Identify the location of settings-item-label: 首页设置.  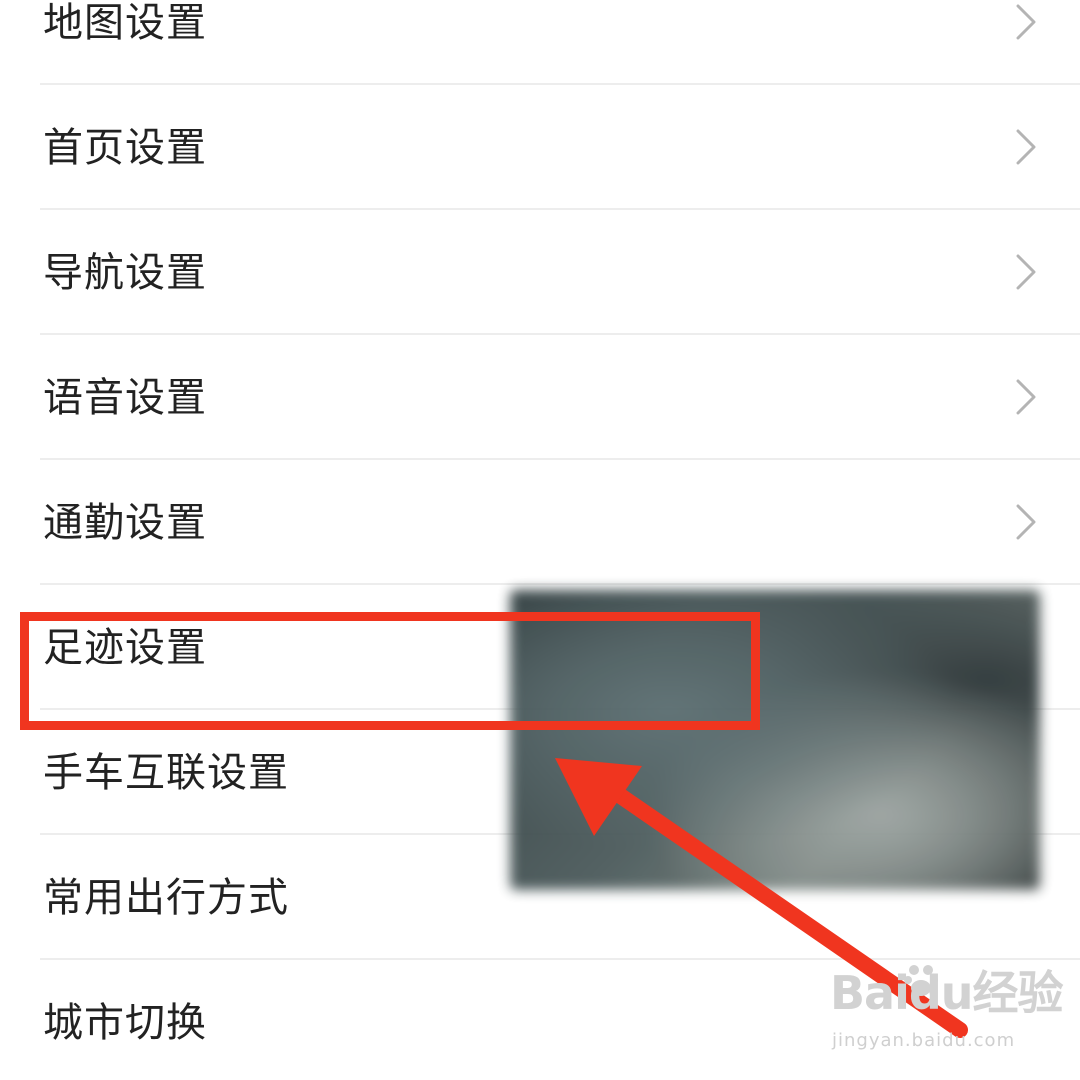
(125, 148).